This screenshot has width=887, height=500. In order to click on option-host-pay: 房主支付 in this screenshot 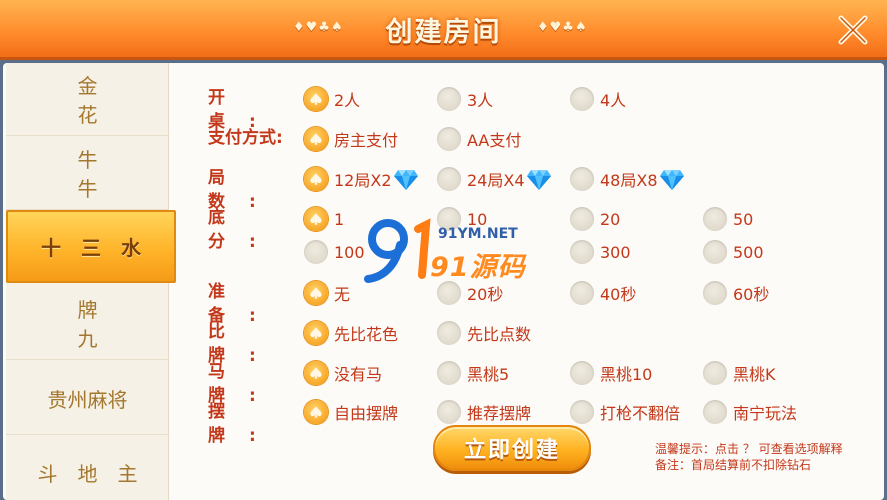, I will do `click(351, 139)`.